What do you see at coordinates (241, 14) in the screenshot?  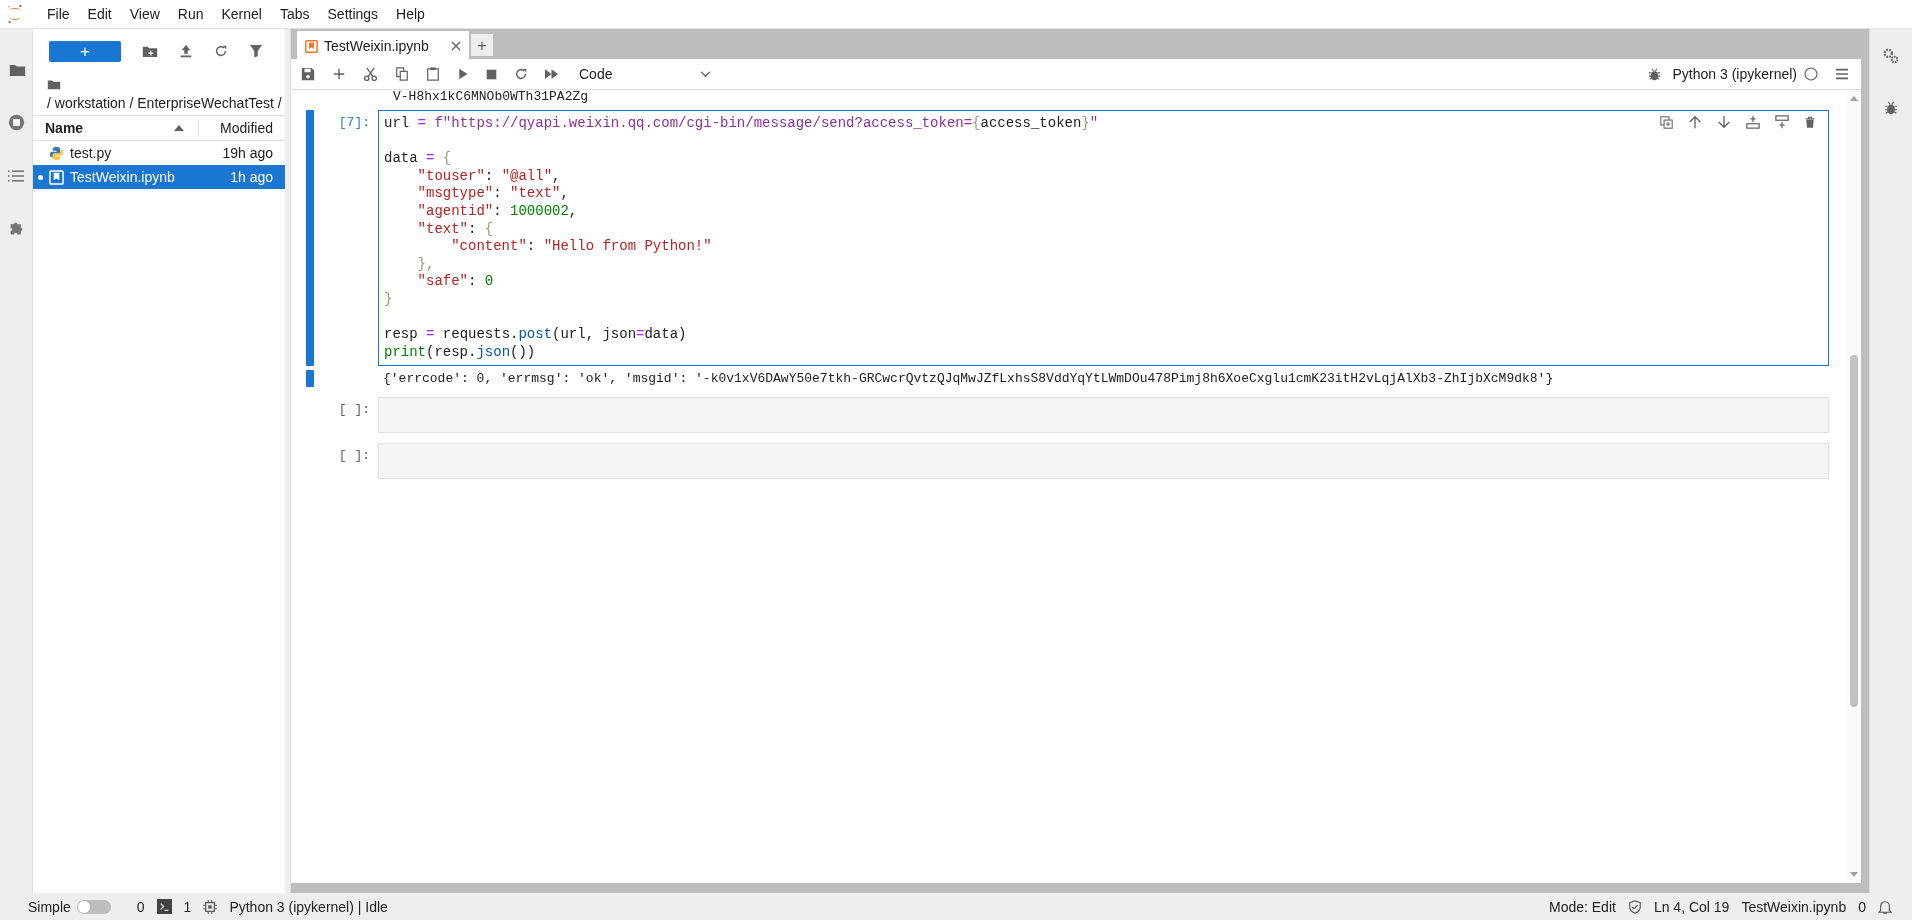 I see `menu-item: Kernel` at bounding box center [241, 14].